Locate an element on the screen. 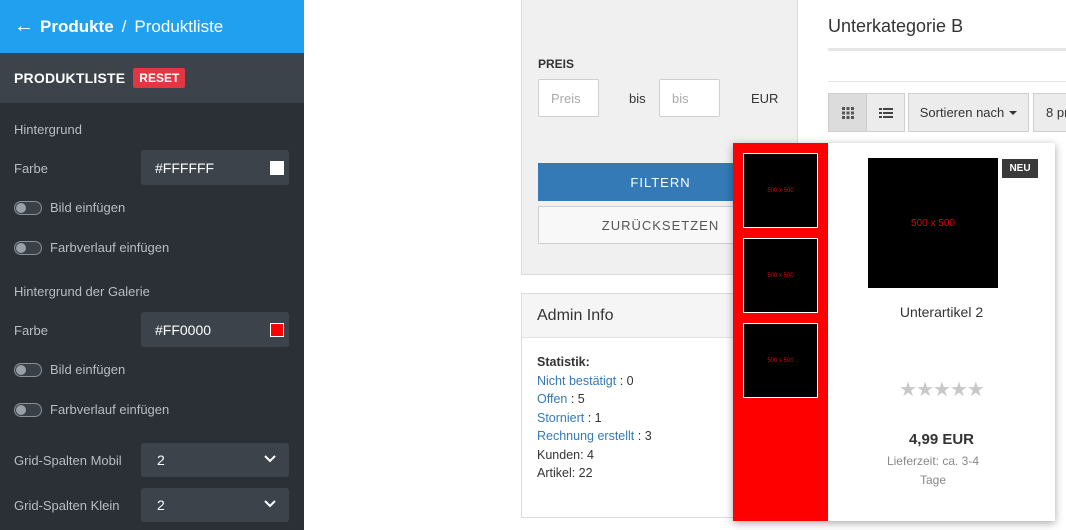  currency-label: EUR is located at coordinates (765, 98).